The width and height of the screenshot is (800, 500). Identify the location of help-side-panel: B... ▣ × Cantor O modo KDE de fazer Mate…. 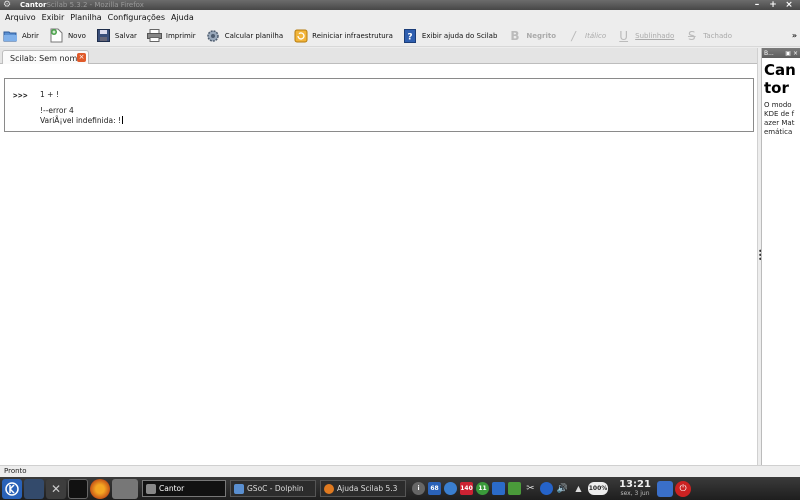
(780, 256).